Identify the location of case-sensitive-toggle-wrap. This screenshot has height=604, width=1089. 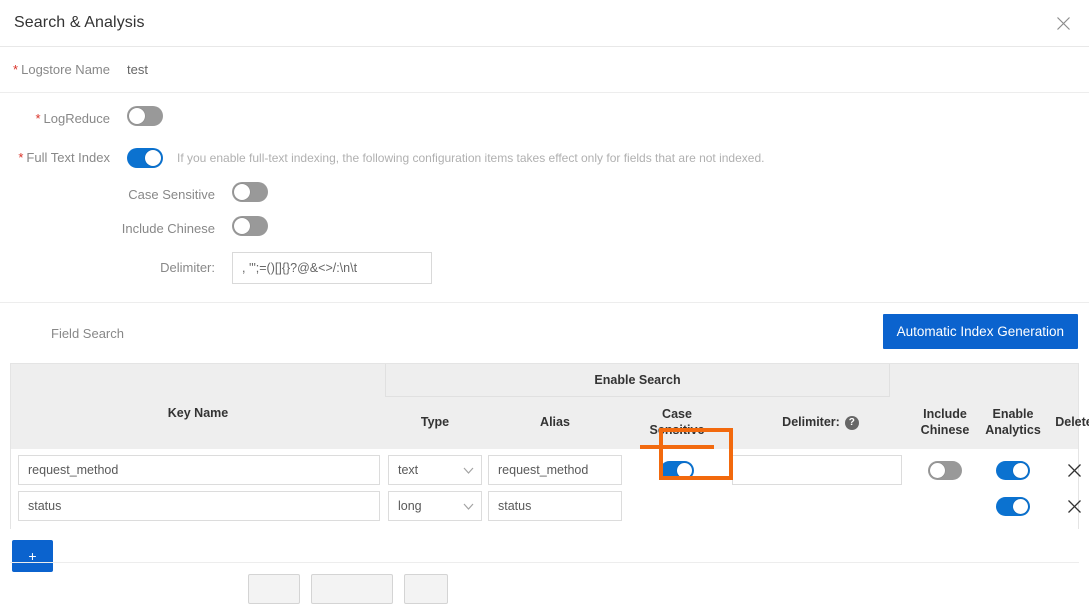
(246, 194).